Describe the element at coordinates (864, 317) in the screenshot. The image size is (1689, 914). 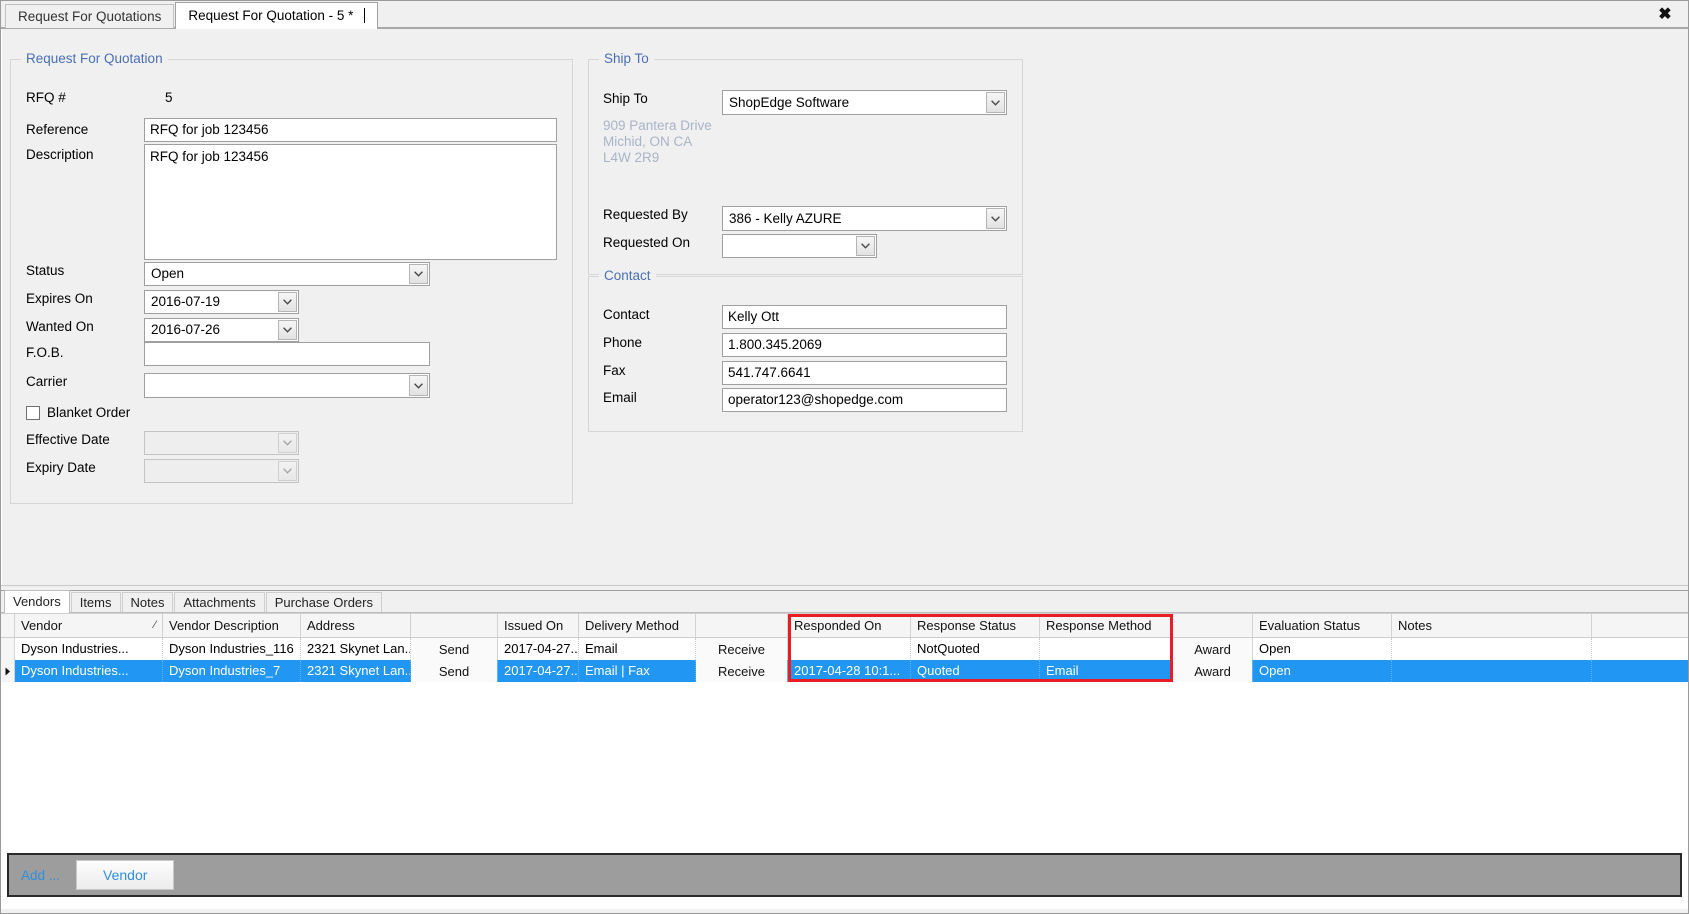
I see `contact-input: Kelly Ott` at that location.